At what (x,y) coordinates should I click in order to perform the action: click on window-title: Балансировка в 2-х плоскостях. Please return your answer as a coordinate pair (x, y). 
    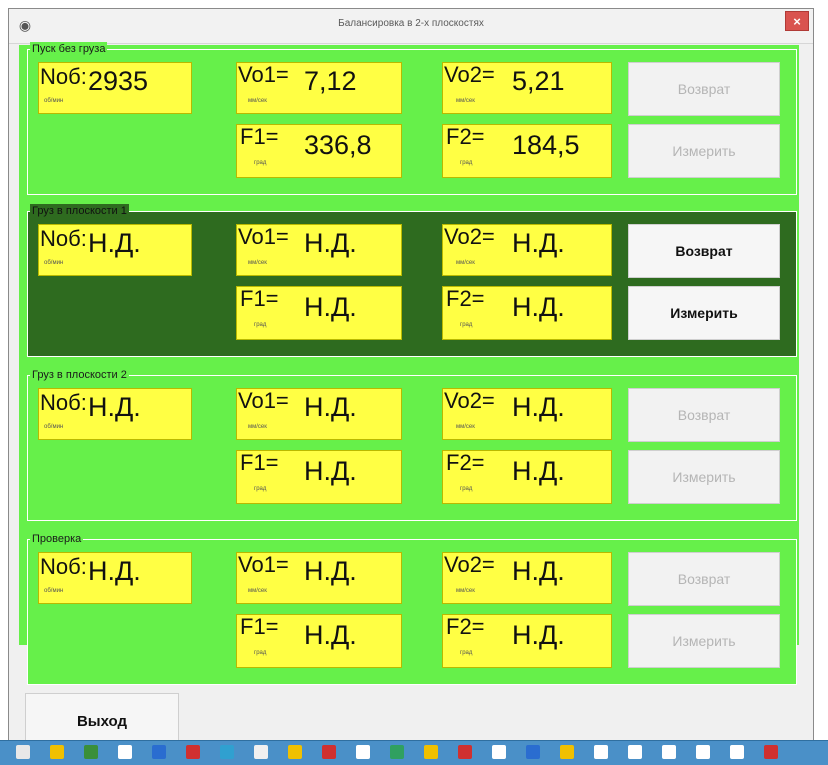
    Looking at the image, I should click on (411, 23).